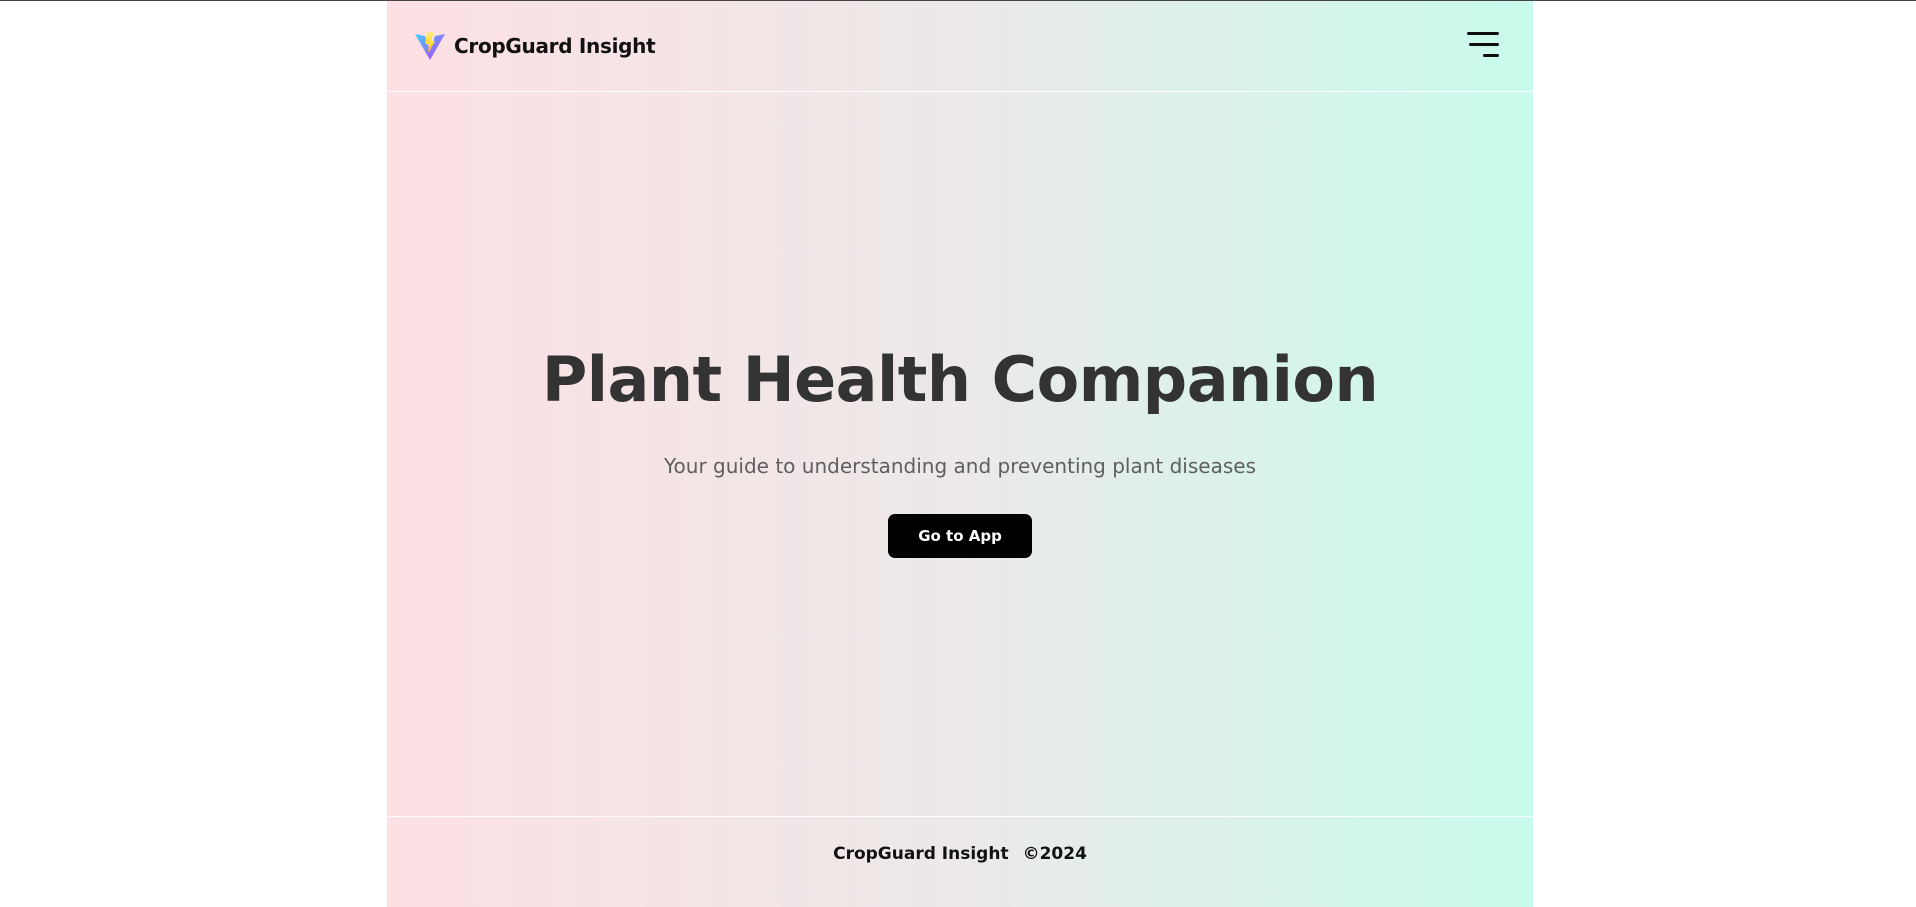  I want to click on page-footer: CropGuard Insight ©2024, so click(960, 861).